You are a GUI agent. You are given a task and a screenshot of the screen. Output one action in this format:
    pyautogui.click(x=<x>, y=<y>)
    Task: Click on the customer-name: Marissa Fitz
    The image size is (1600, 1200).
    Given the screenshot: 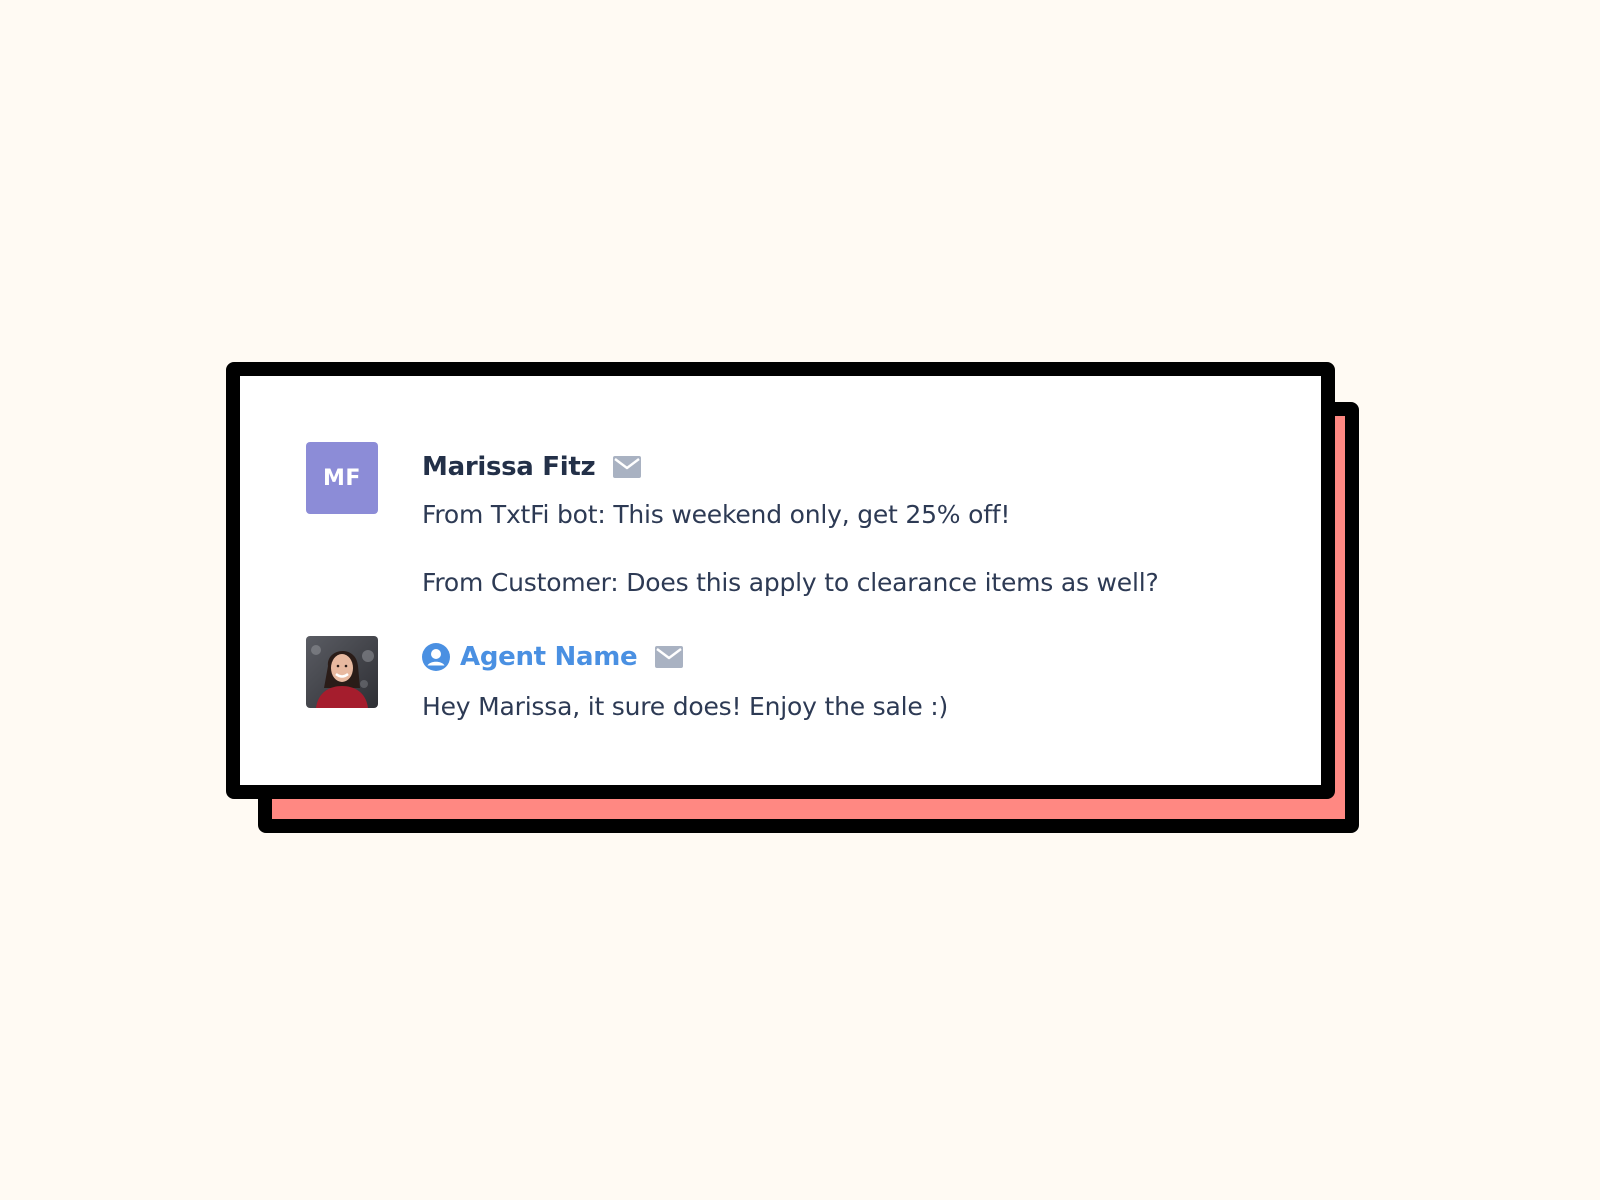 What is the action you would take?
    pyautogui.click(x=509, y=467)
    